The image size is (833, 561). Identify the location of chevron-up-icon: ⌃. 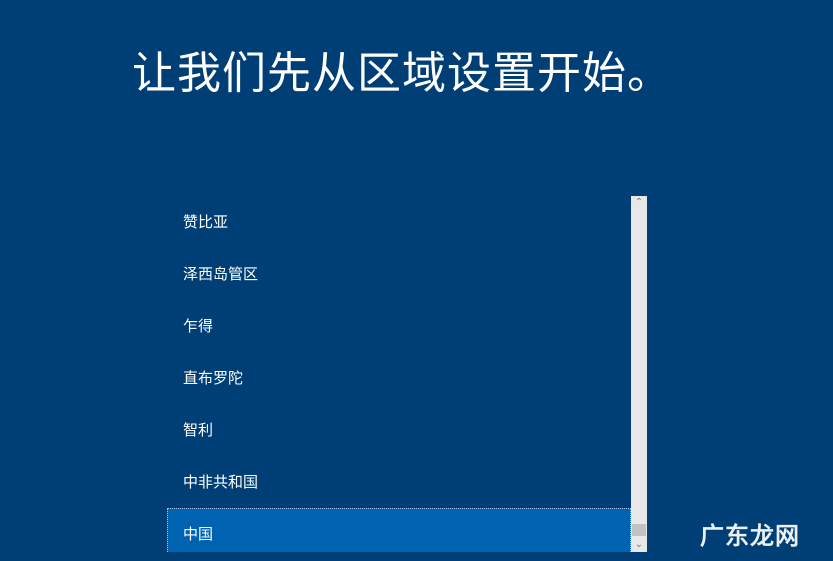
(639, 203).